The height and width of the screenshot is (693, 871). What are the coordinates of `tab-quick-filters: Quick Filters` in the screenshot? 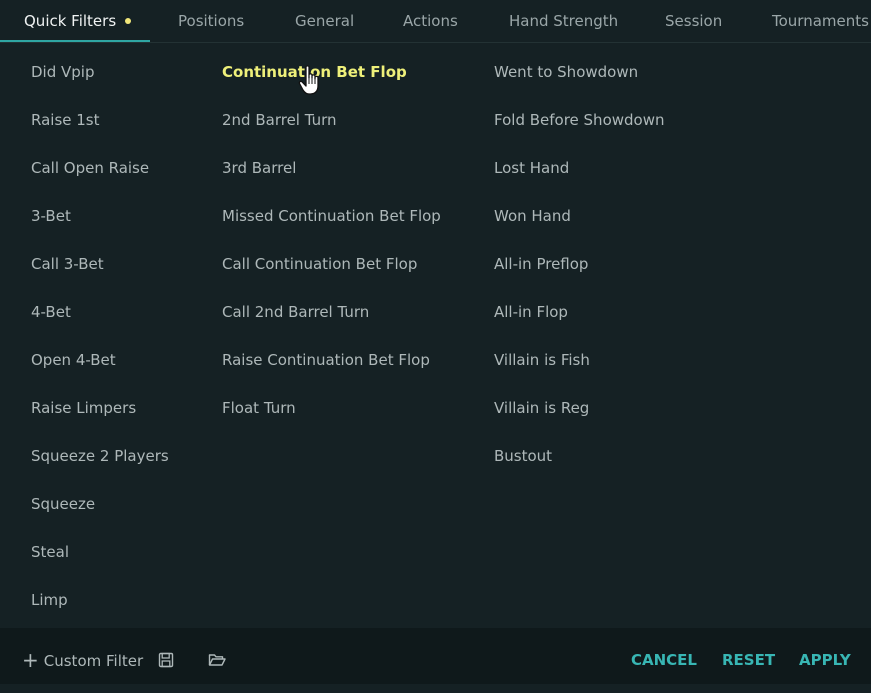 It's located at (78, 21).